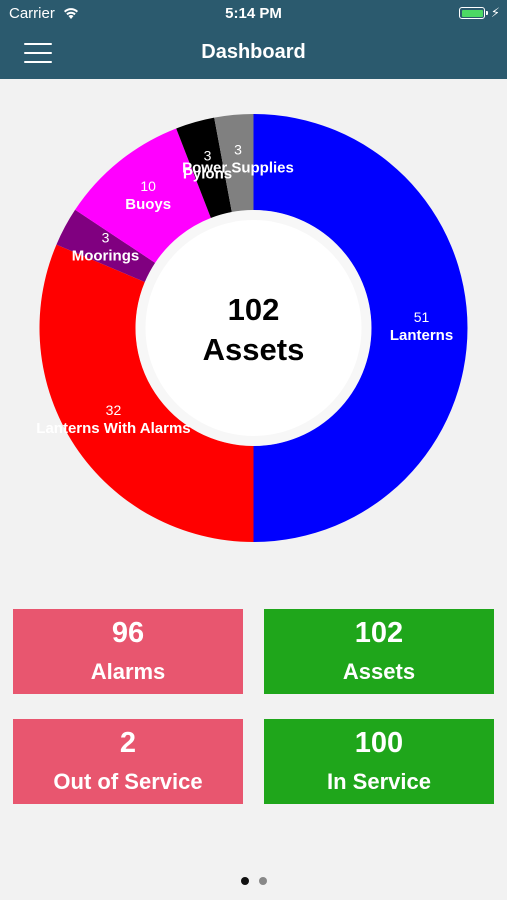 This screenshot has width=507, height=900. I want to click on status-bar: Carrier 5:14 PM ⚡, so click(253, 14).